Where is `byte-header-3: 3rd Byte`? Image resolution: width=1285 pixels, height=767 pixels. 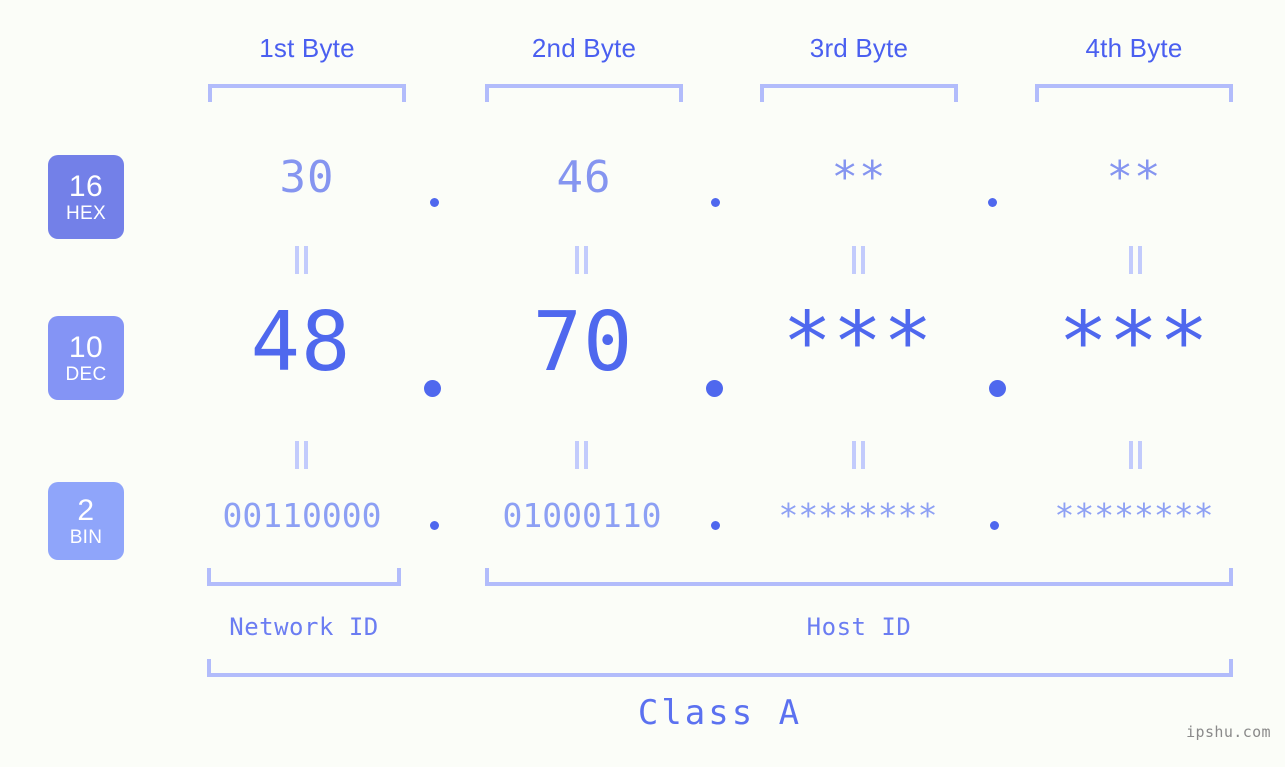
byte-header-3: 3rd Byte is located at coordinates (859, 48).